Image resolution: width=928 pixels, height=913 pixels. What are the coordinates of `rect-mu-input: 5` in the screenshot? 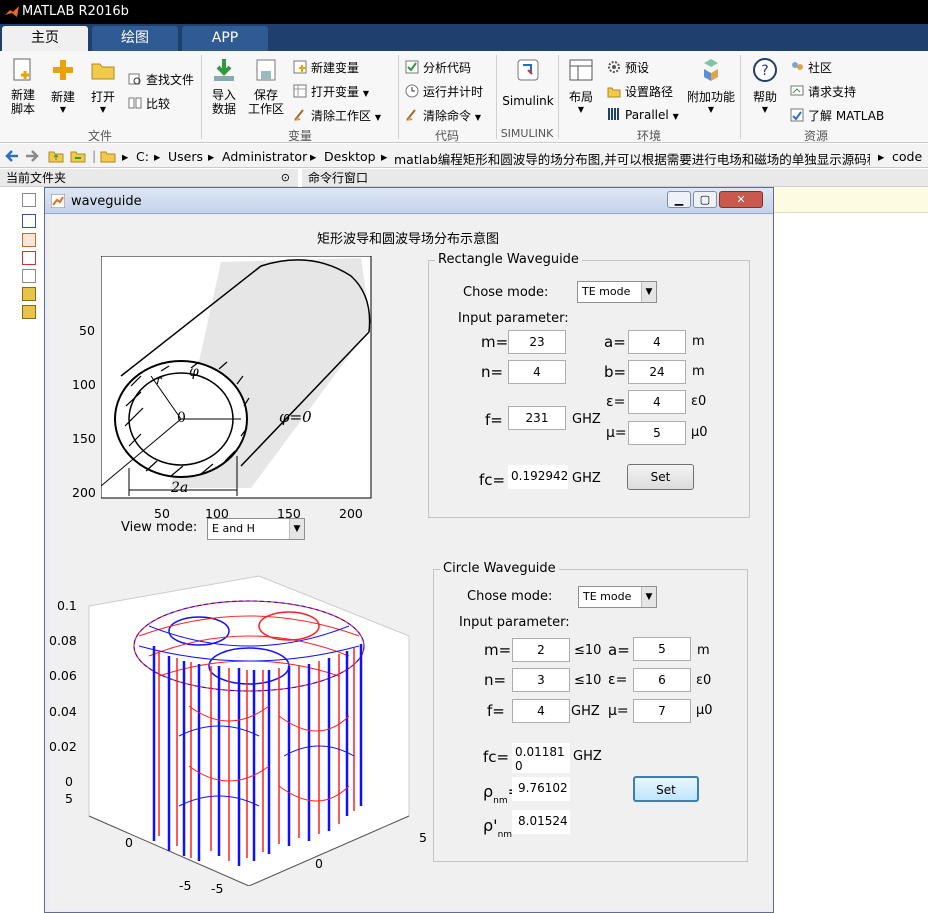 It's located at (657, 433).